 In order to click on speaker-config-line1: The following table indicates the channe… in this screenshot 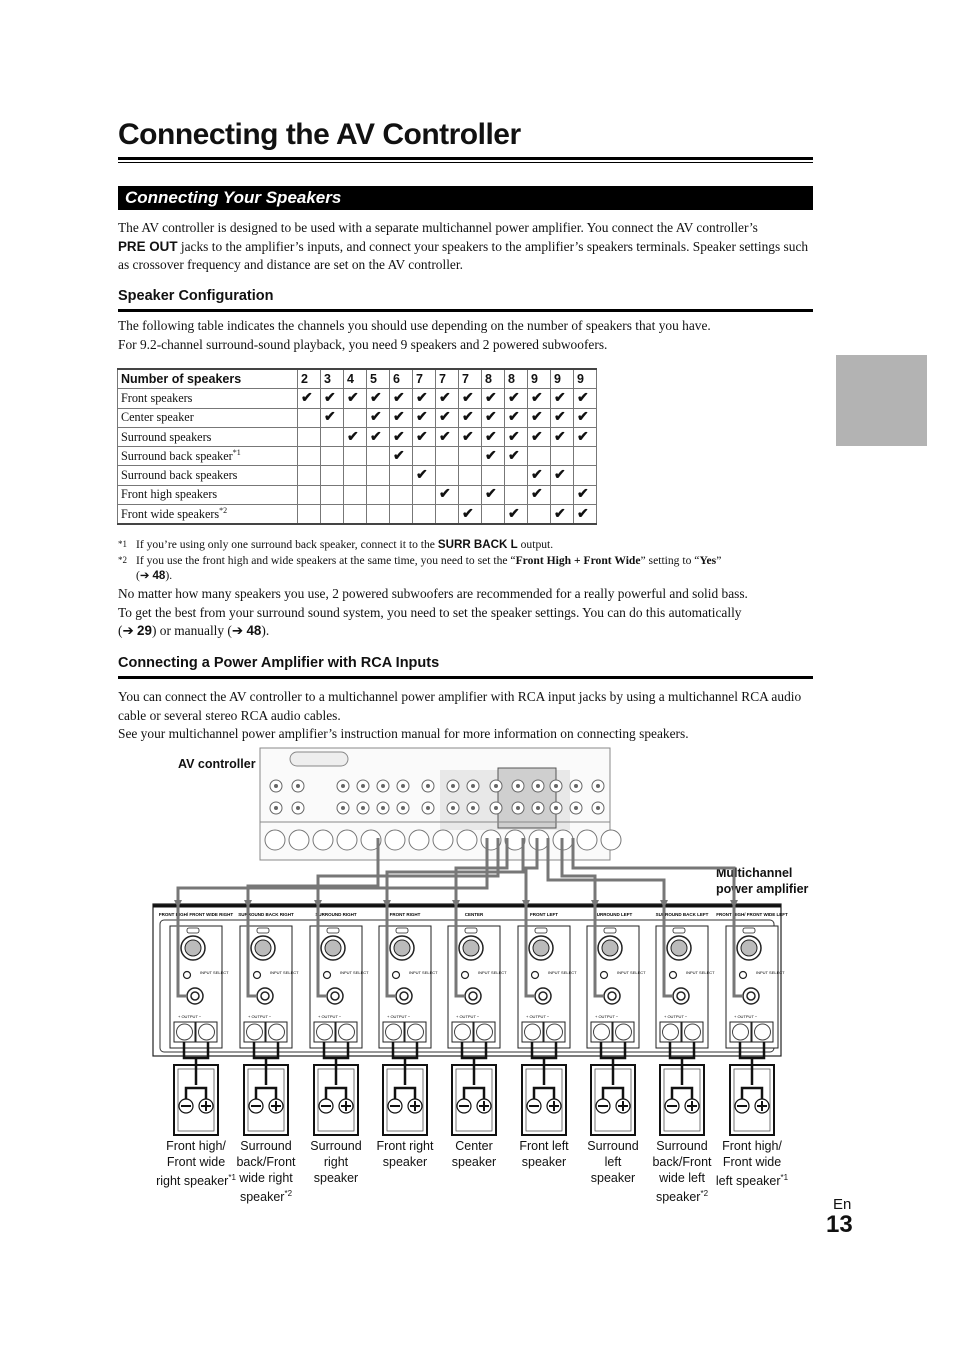, I will do `click(414, 325)`.